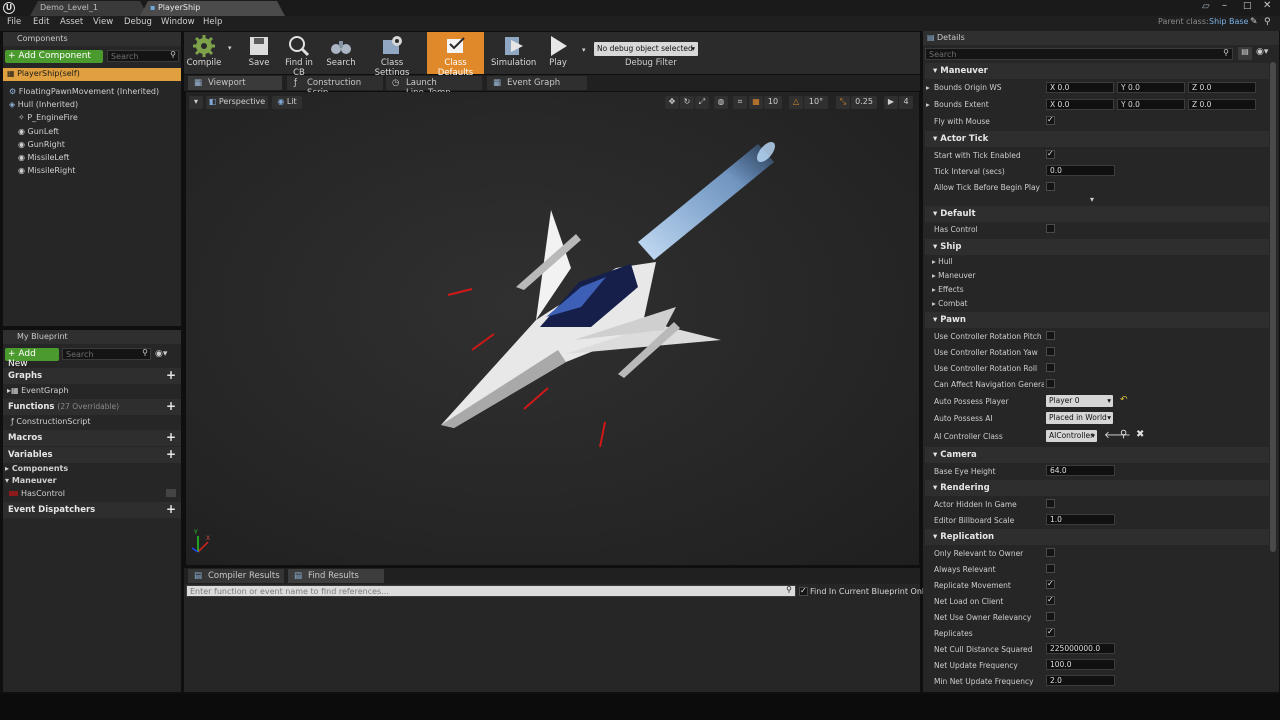 Image resolution: width=1280 pixels, height=720 pixels. Describe the element at coordinates (1222, 87) in the screenshot. I see `bounds-origin-z: Z 0.0` at that location.